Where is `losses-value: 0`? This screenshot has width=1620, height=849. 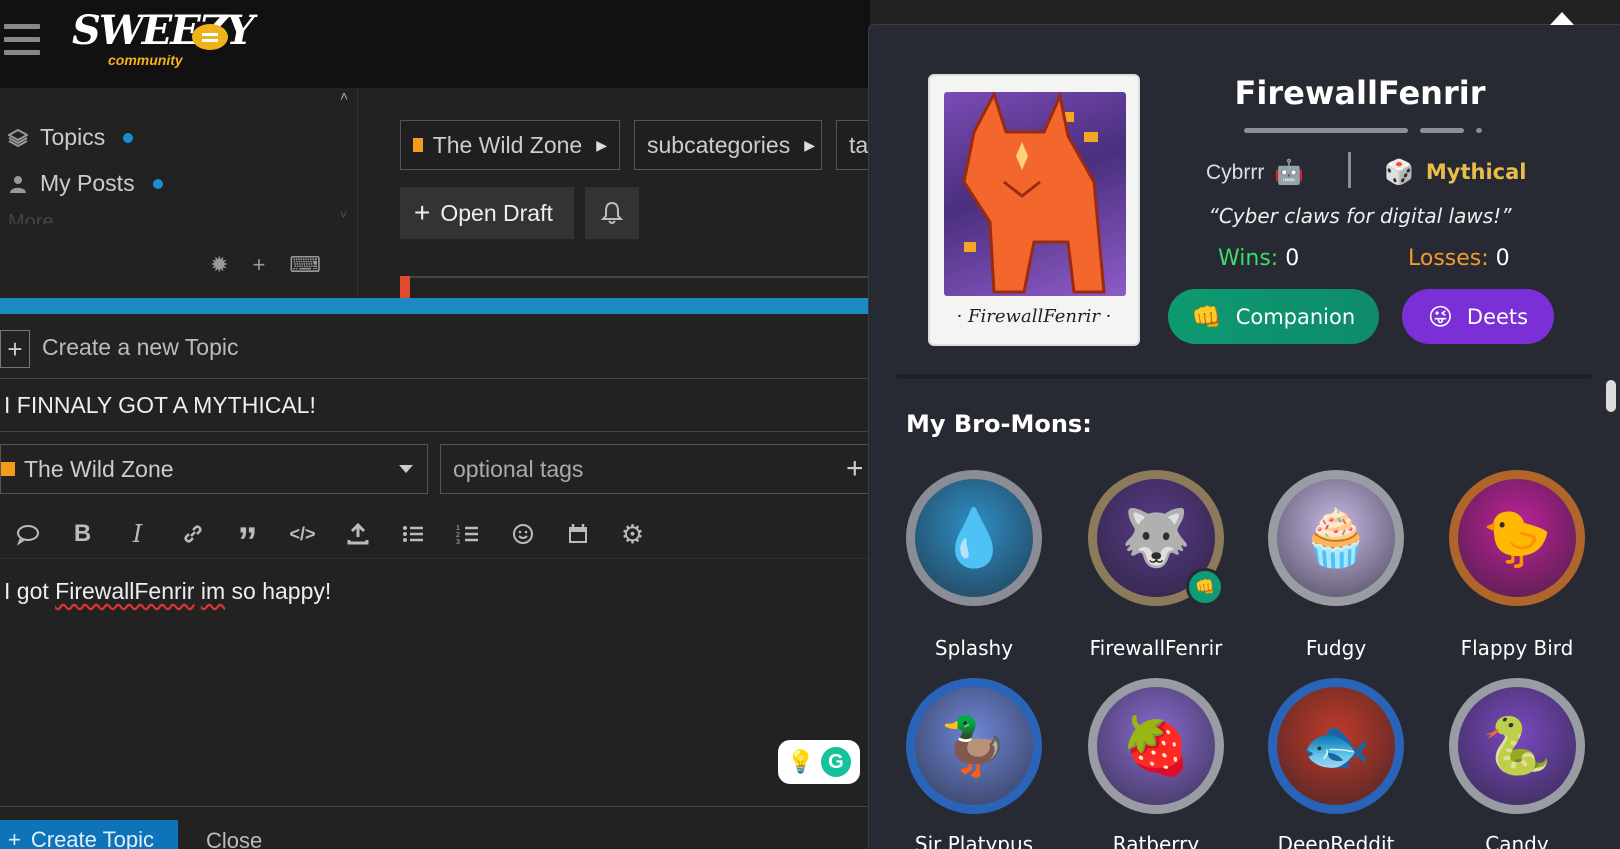
losses-value: 0 is located at coordinates (1502, 258).